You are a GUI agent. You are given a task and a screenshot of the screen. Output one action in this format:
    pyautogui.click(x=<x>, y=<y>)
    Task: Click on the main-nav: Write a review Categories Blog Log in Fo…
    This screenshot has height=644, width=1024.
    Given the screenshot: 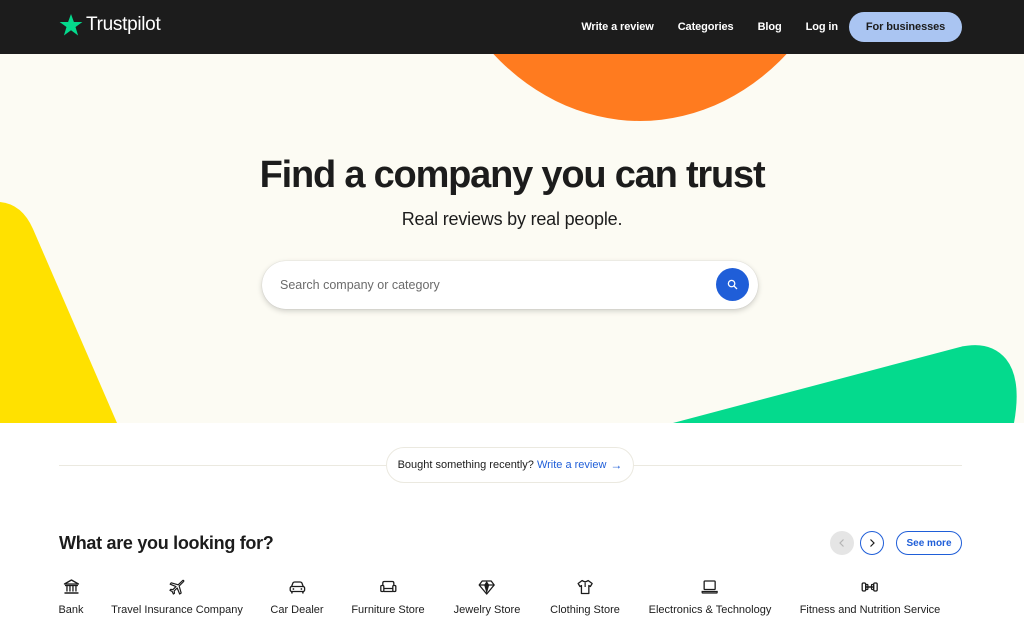 What is the action you would take?
    pyautogui.click(x=771, y=27)
    